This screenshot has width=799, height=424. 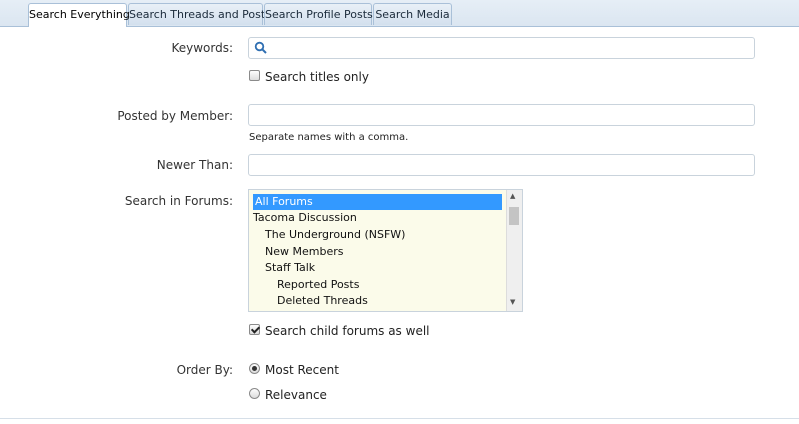 What do you see at coordinates (317, 77) in the screenshot?
I see `search-titles-only-label: Search titles only` at bounding box center [317, 77].